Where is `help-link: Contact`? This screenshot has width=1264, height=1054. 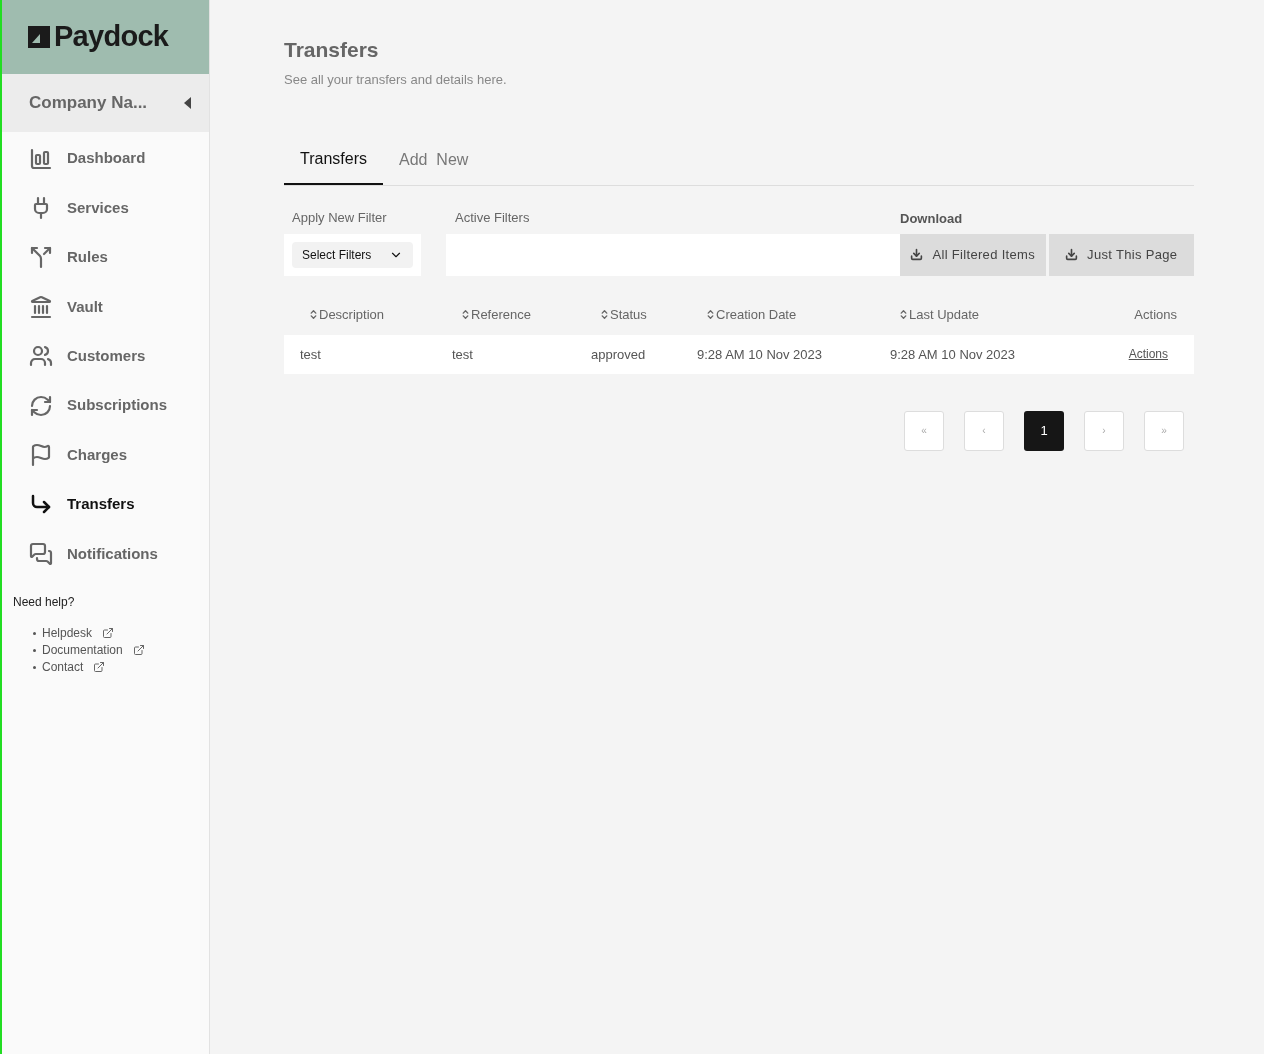 help-link: Contact is located at coordinates (63, 667).